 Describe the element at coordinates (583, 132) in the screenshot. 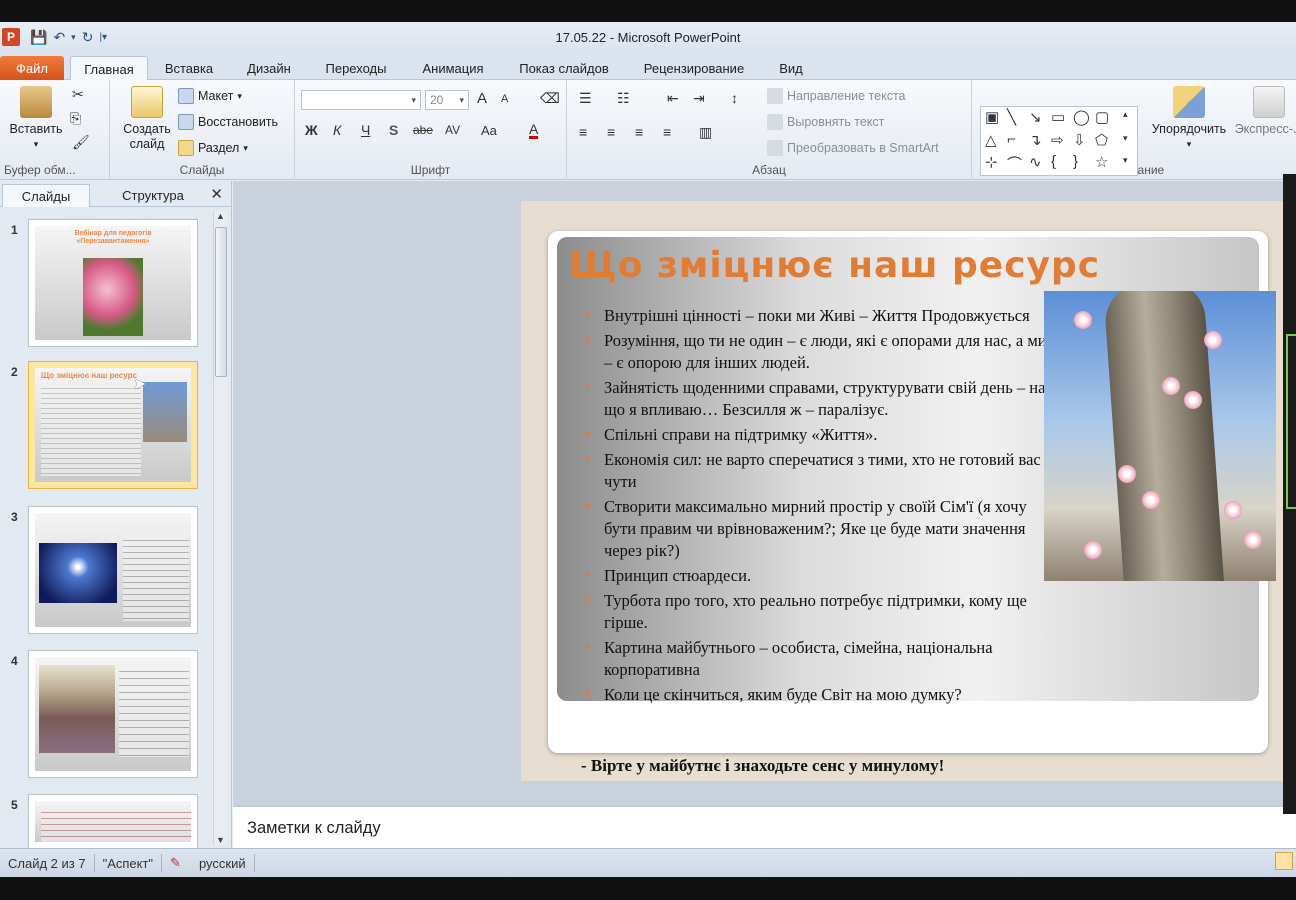

I see `align-left-icon: ≡` at that location.